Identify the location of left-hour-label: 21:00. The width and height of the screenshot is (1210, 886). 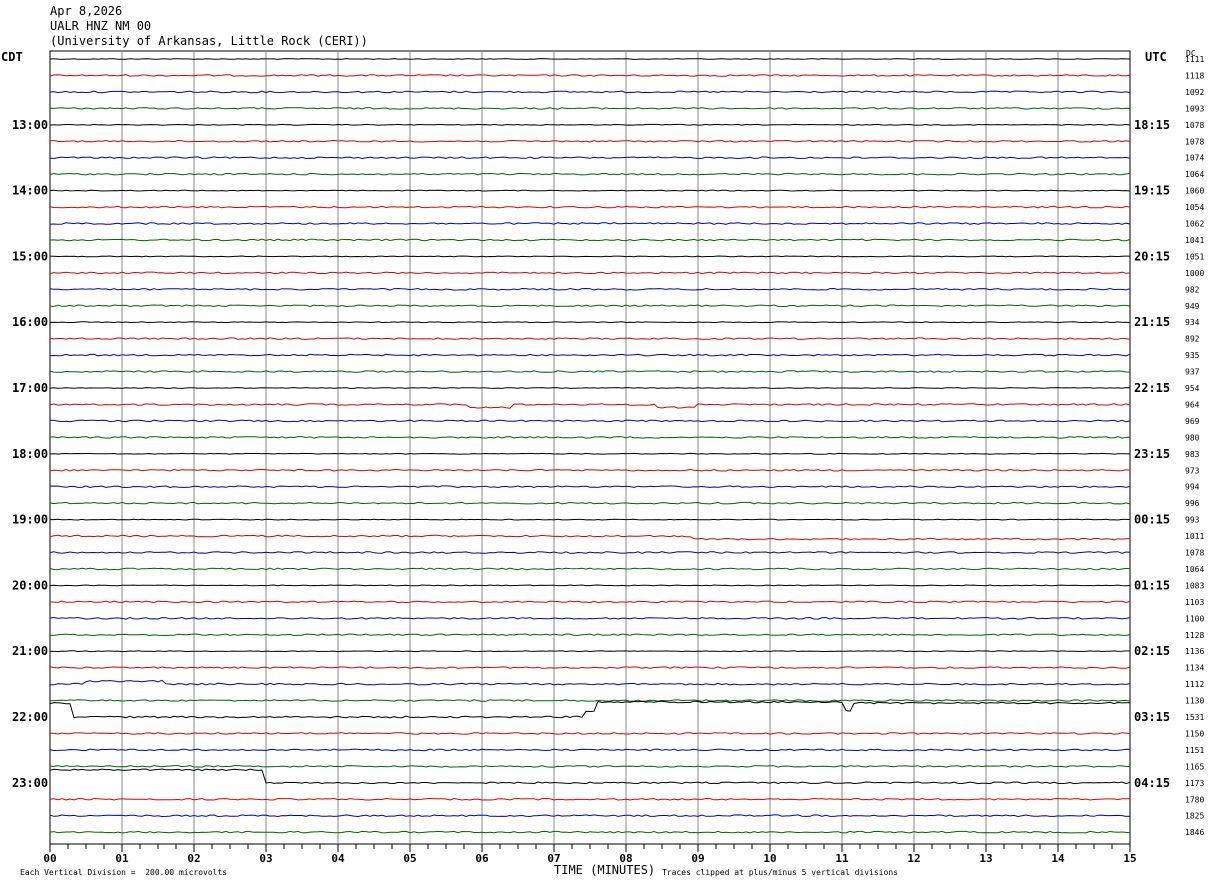
(30, 651).